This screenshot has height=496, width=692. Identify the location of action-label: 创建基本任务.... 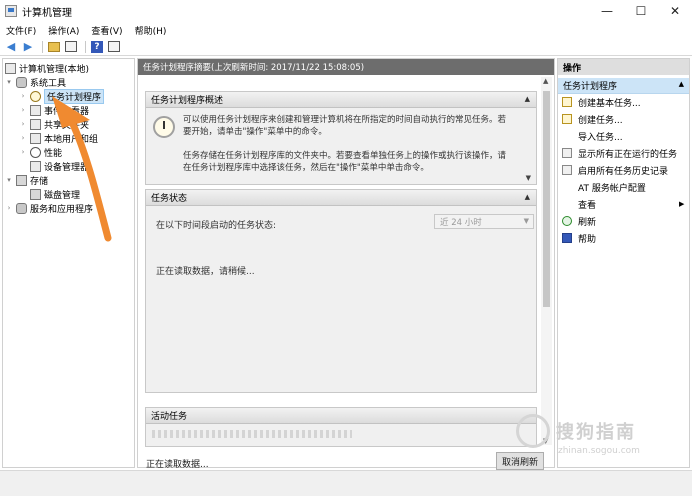
(609, 103).